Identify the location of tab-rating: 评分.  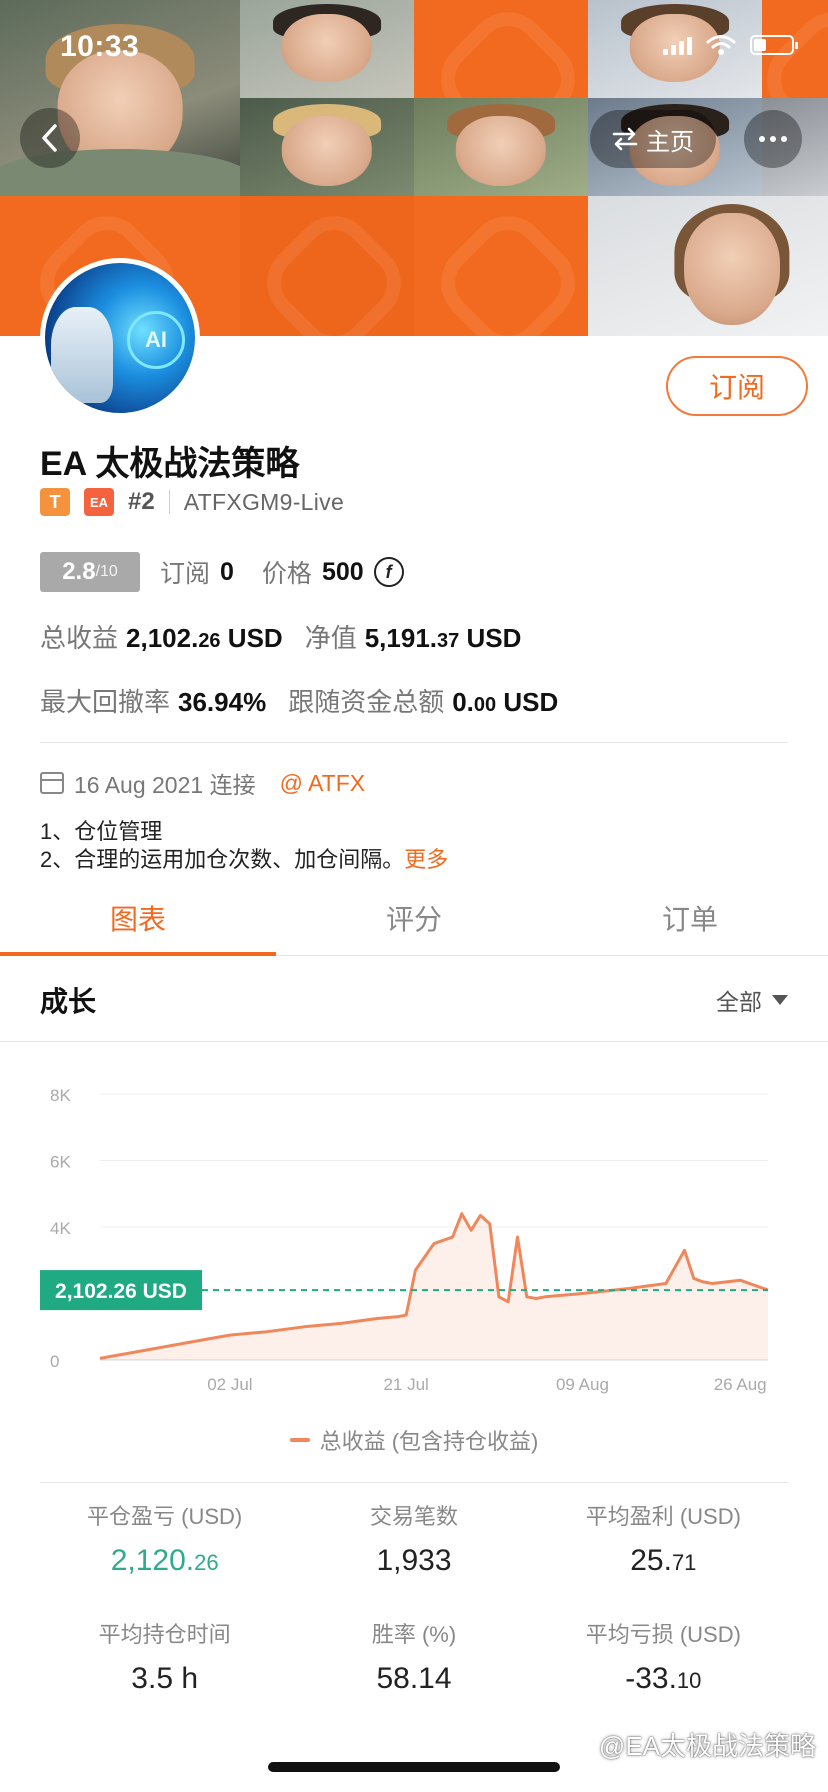
(414, 917).